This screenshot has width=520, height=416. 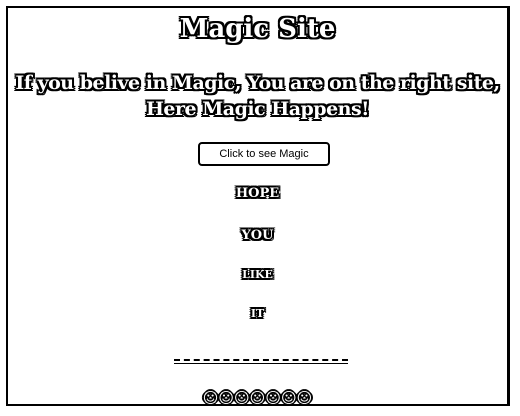 What do you see at coordinates (257, 29) in the screenshot?
I see `site-title: Magic Site` at bounding box center [257, 29].